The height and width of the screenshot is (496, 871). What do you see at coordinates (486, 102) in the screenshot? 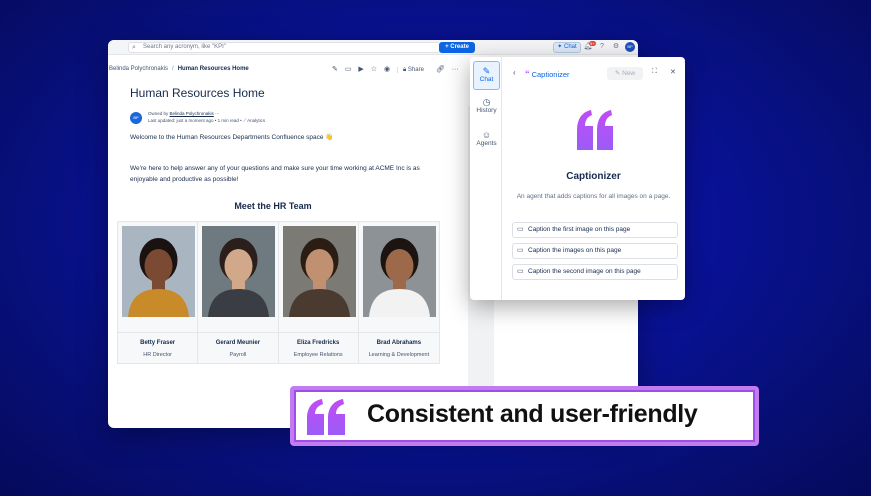
I see `clock-icon: ◷` at bounding box center [486, 102].